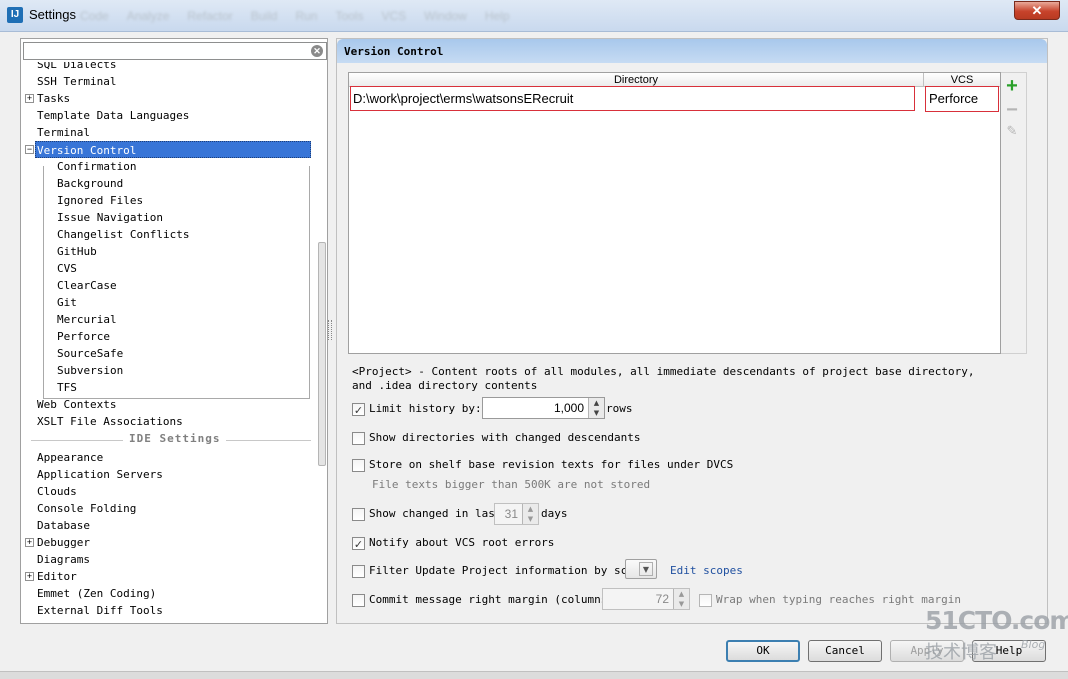 The width and height of the screenshot is (1068, 679). What do you see at coordinates (839, 599) in the screenshot?
I see `wrap-typing-label: Wrap when typing reaches right margin` at bounding box center [839, 599].